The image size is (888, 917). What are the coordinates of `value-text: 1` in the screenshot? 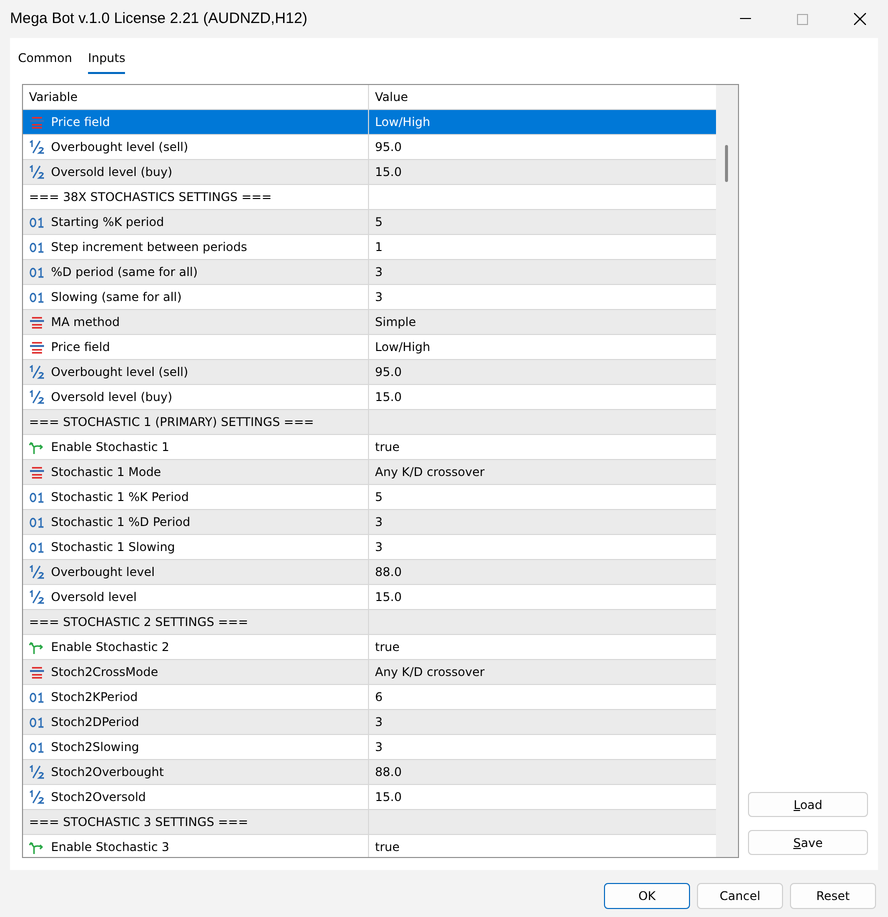 It's located at (379, 247).